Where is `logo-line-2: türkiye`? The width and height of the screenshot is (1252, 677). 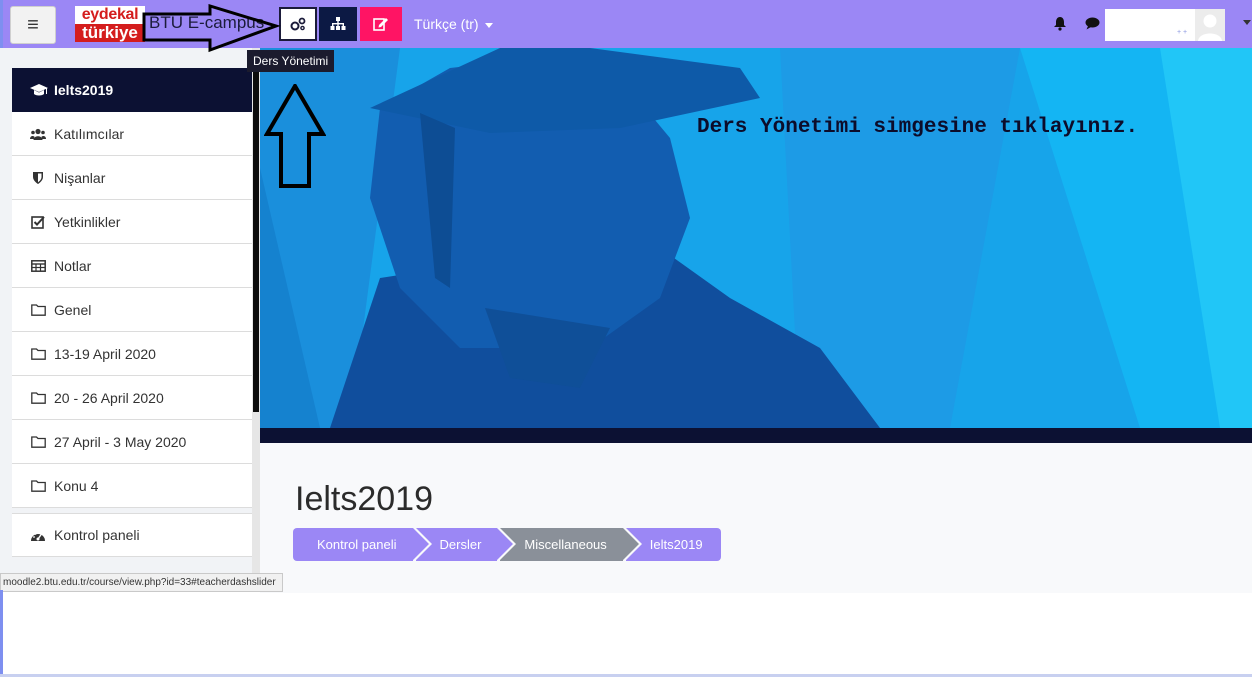
logo-line-2: türkiye is located at coordinates (110, 33).